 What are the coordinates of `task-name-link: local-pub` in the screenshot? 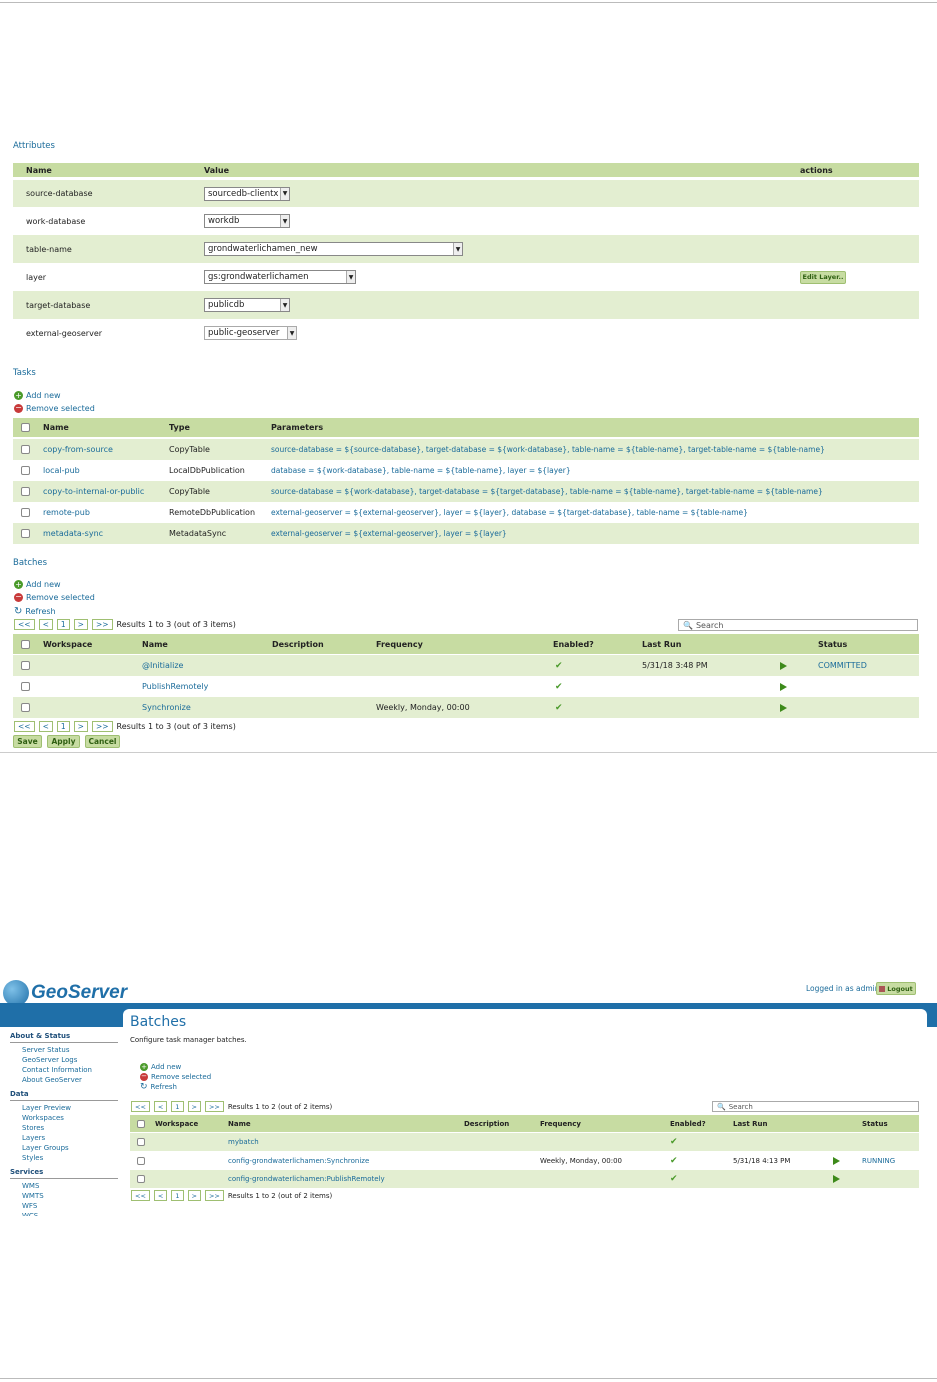 It's located at (61, 470).